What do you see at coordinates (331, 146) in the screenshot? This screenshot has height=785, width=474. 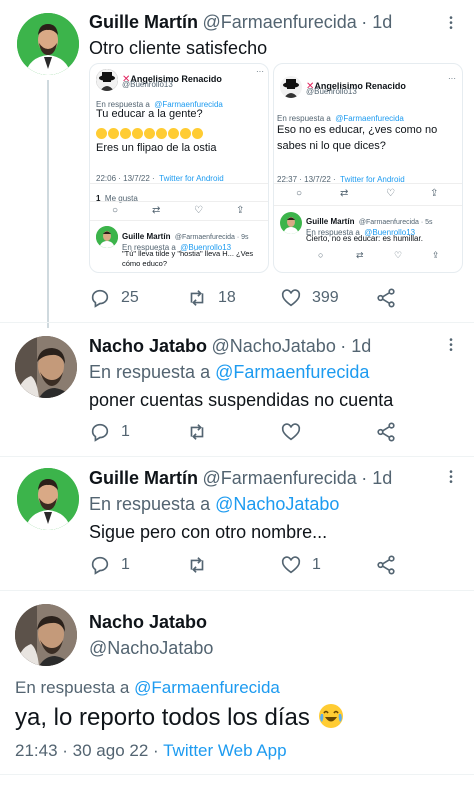 I see `embedded-line2: sabes ni lo que dices?` at bounding box center [331, 146].